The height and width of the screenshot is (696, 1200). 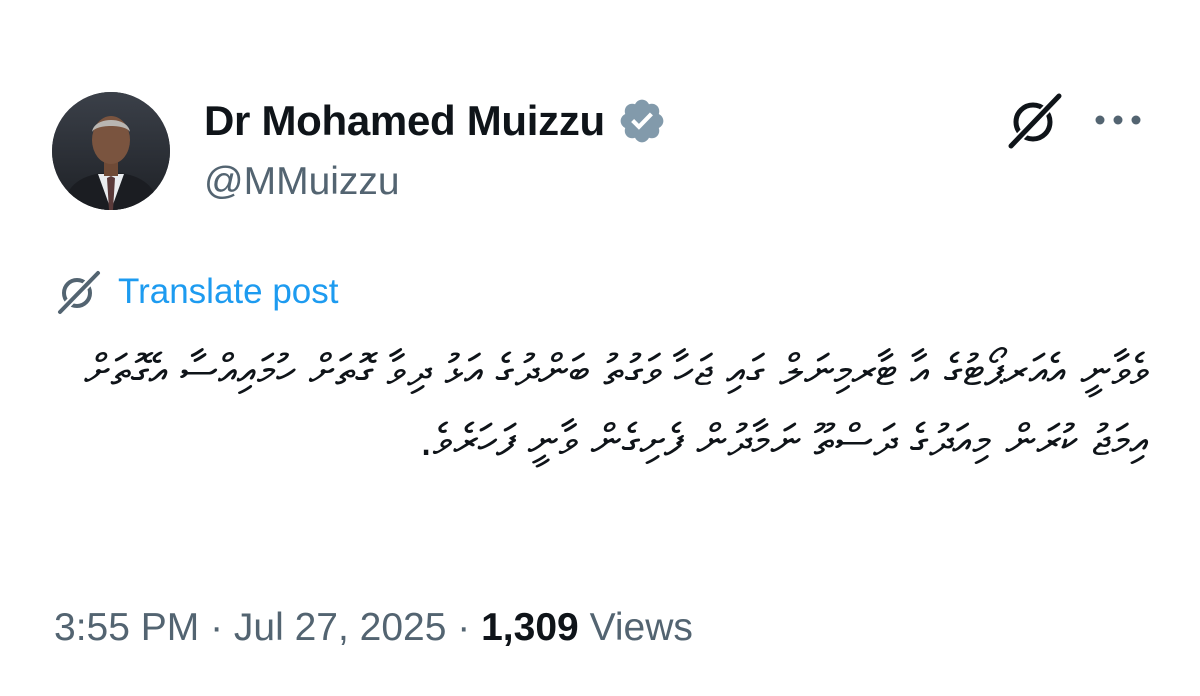 I want to click on handle: @MMuizzu, so click(x=302, y=182).